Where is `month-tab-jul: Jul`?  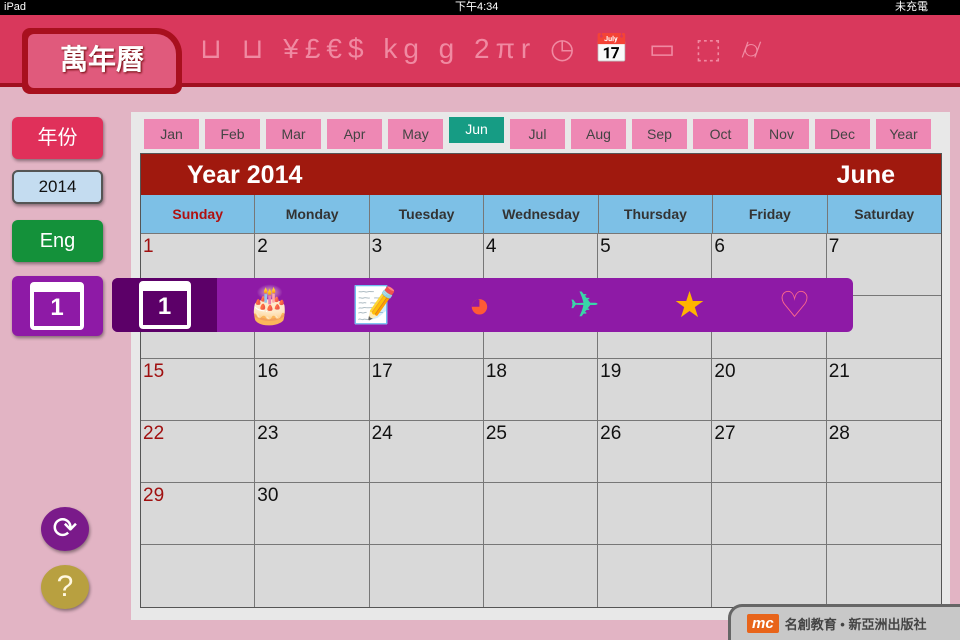 month-tab-jul: Jul is located at coordinates (537, 134).